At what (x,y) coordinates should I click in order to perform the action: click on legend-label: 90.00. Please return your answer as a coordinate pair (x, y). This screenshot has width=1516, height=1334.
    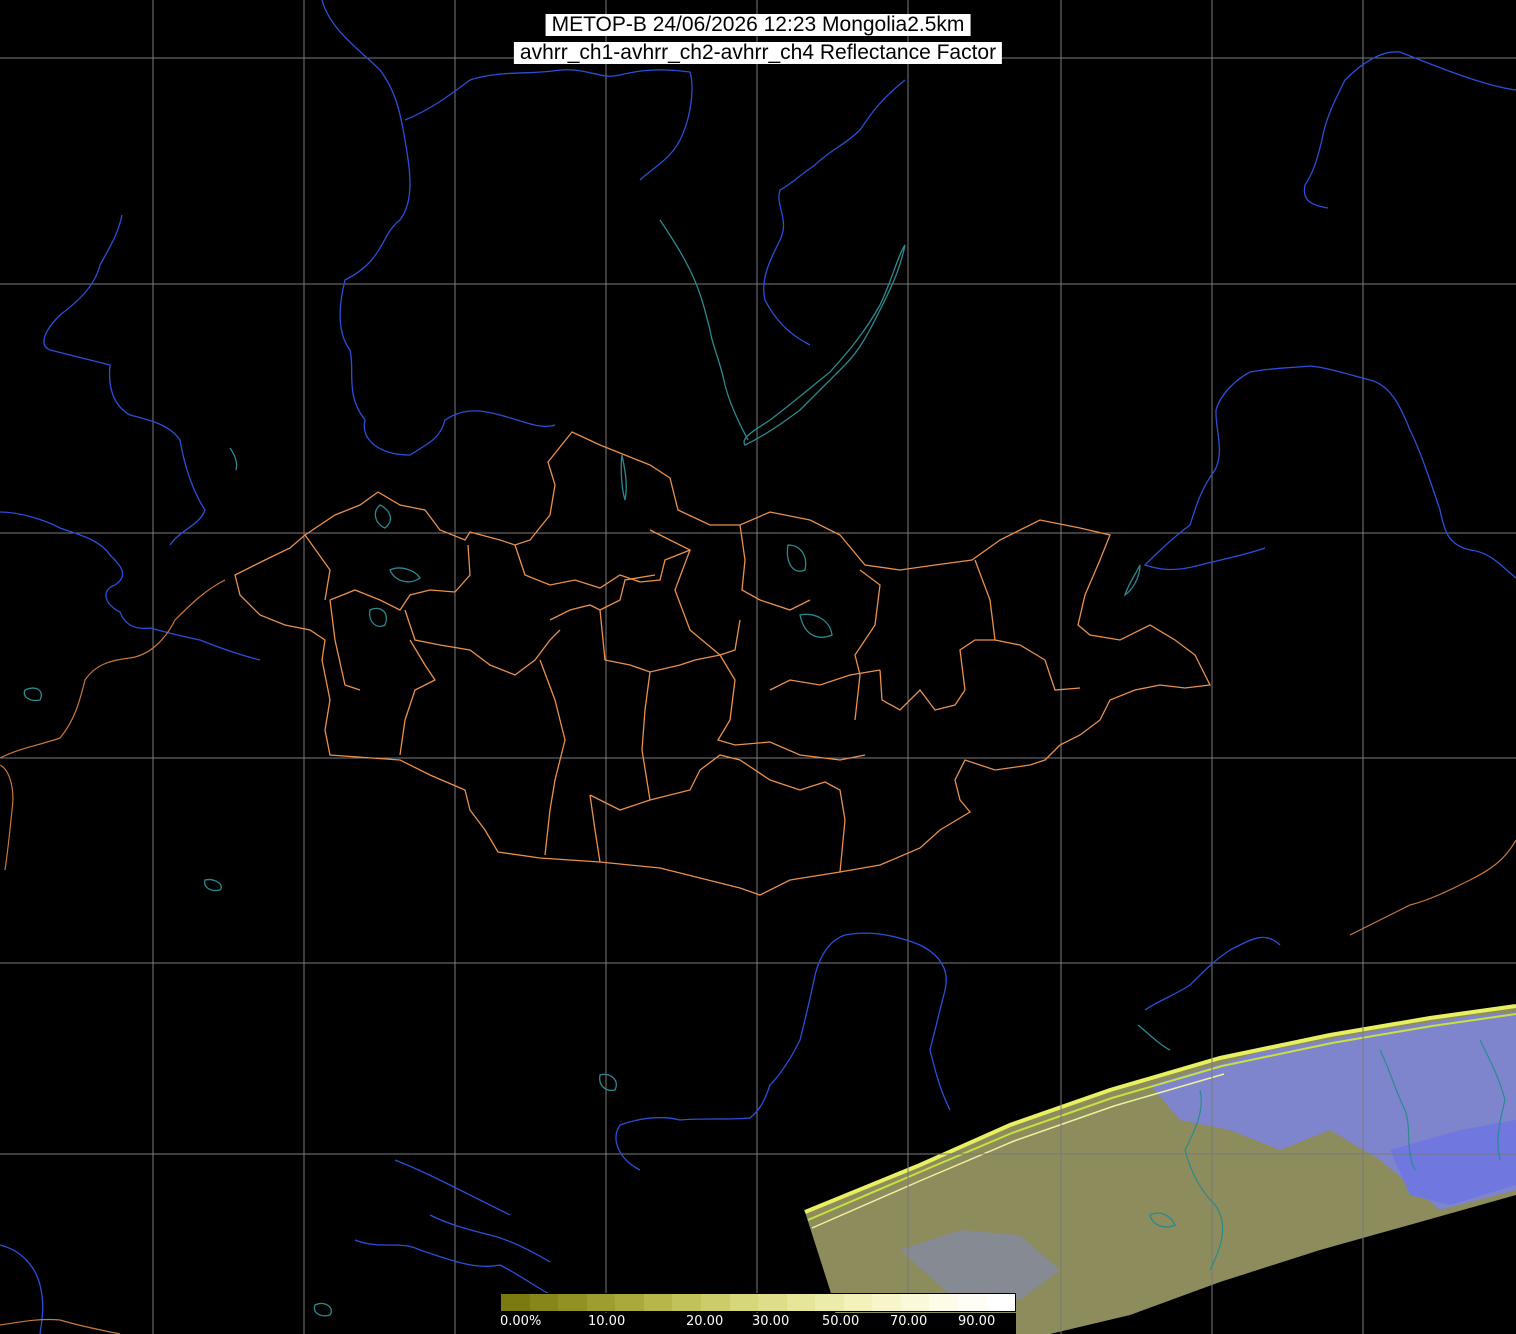
    Looking at the image, I should click on (977, 1321).